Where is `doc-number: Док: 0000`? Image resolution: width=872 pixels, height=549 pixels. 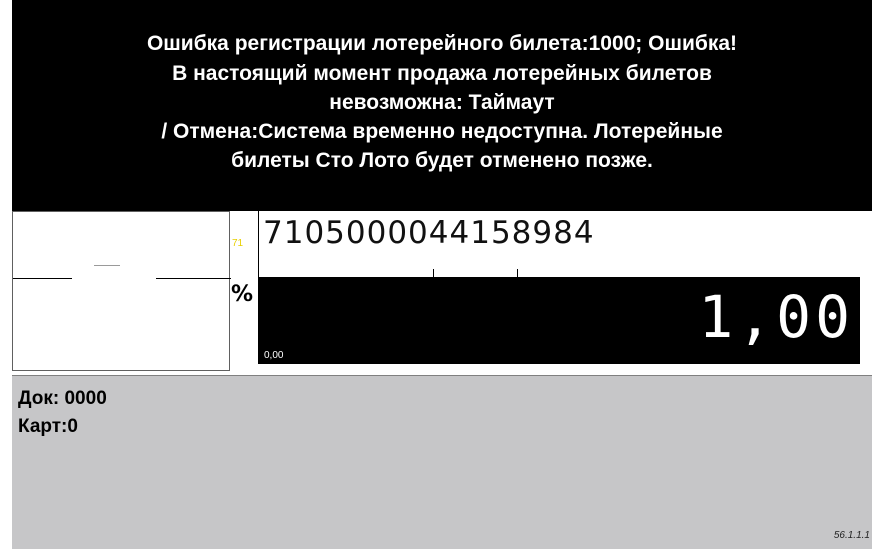
doc-number: Док: 0000 is located at coordinates (62, 398).